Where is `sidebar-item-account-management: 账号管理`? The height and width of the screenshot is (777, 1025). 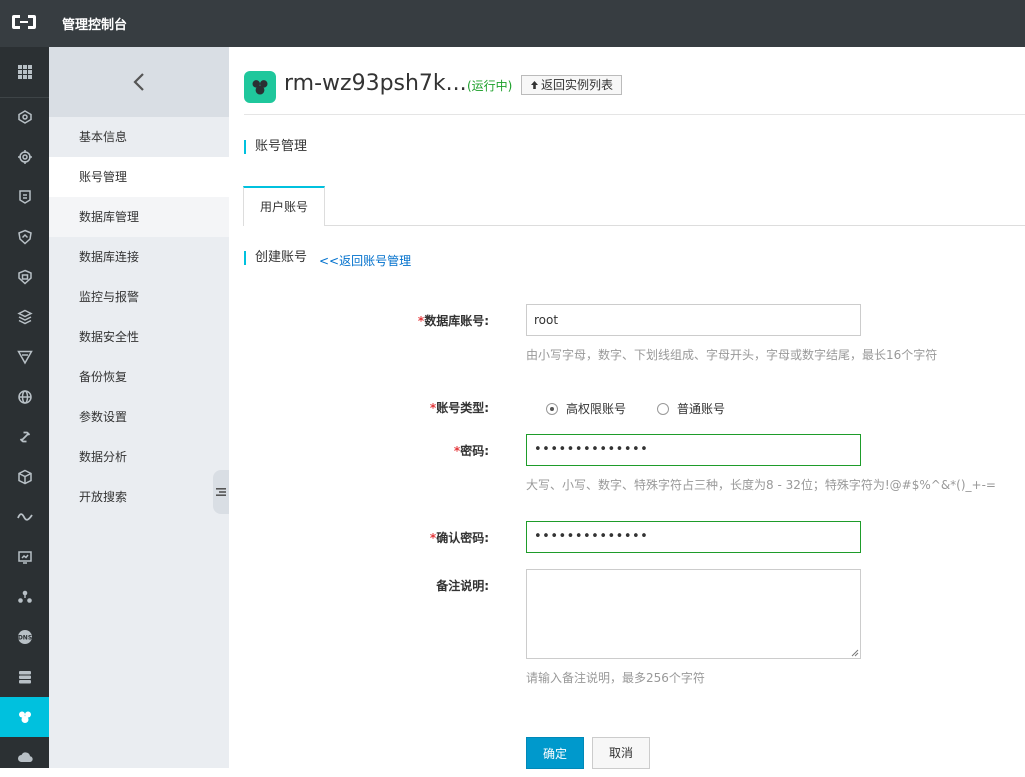 sidebar-item-account-management: 账号管理 is located at coordinates (139, 177).